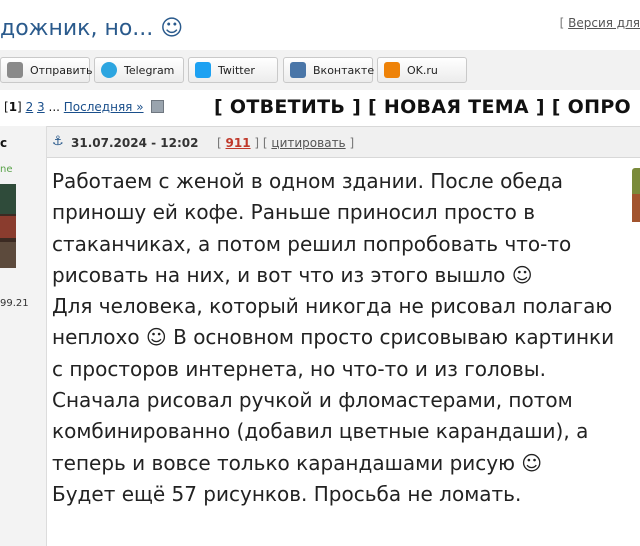  Describe the element at coordinates (58, 141) in the screenshot. I see `anchor-icon: ⚓` at that location.